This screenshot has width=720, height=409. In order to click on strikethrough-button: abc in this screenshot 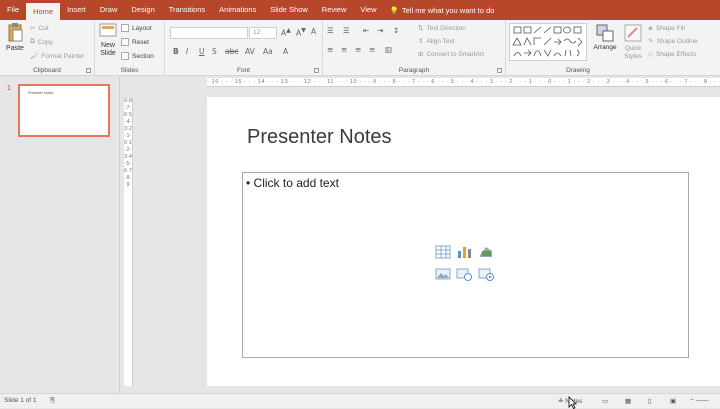, I will do `click(231, 51)`.